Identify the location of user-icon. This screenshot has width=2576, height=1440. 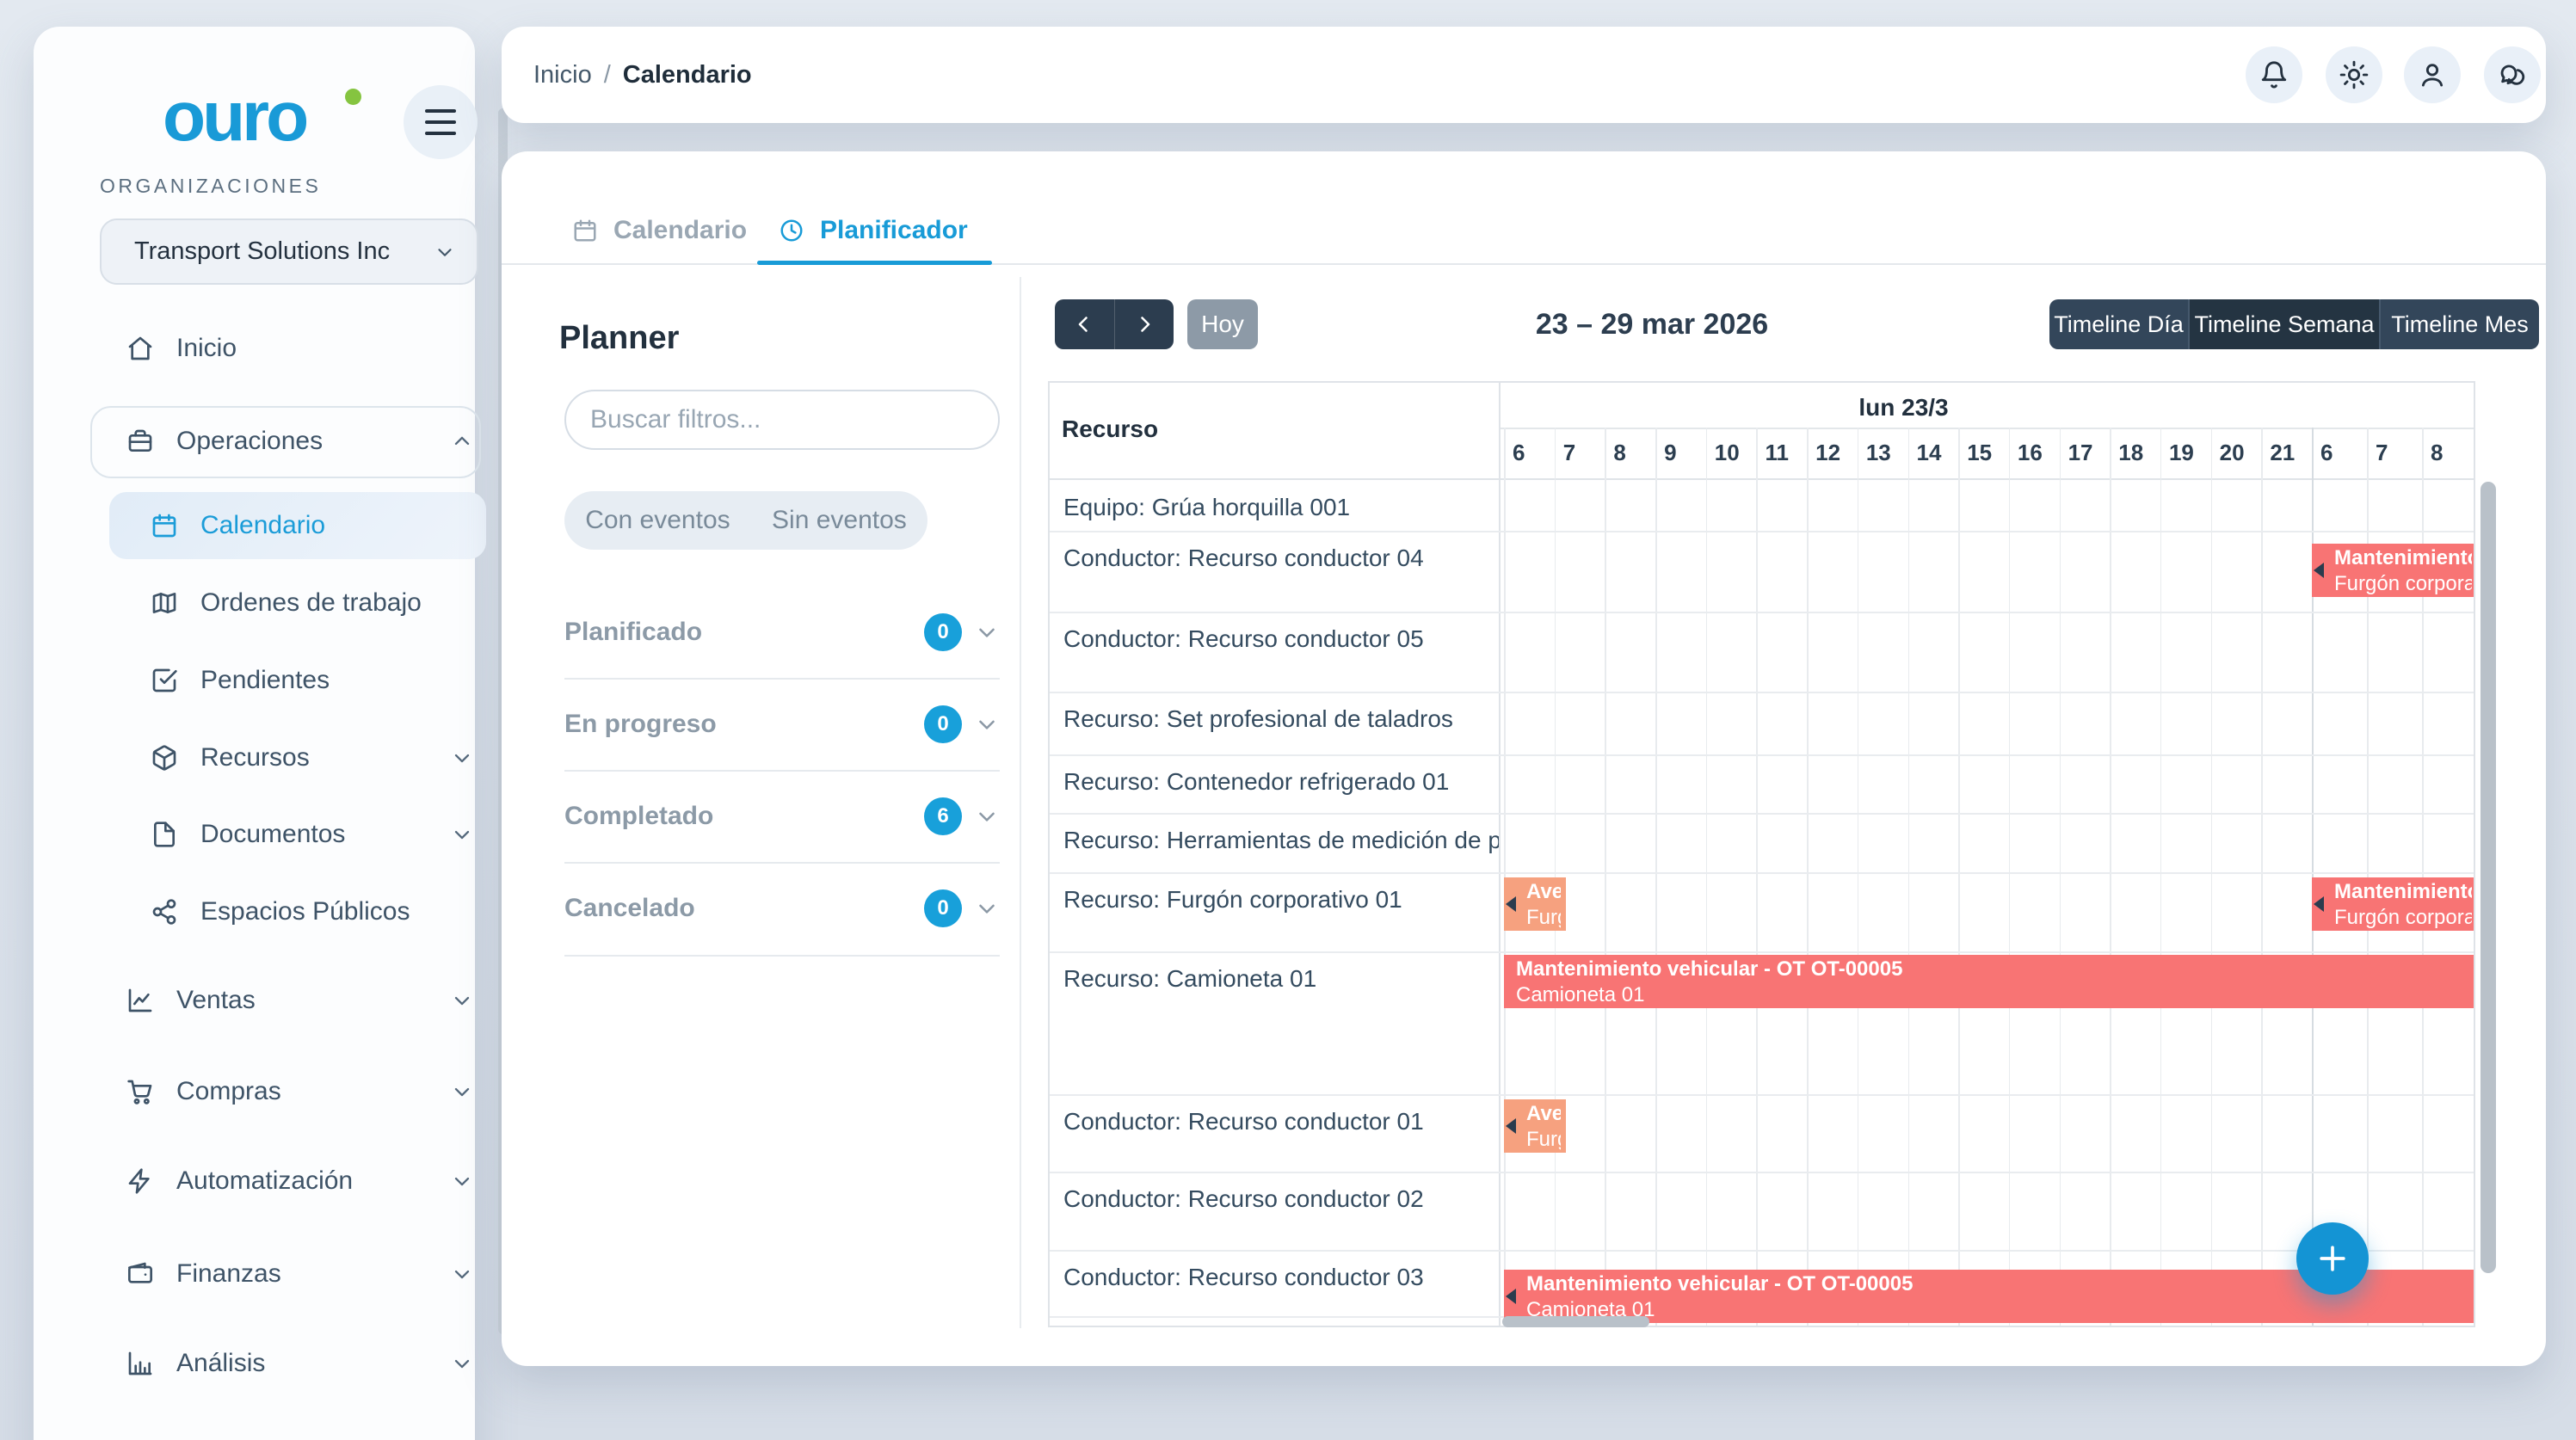
(2432, 74).